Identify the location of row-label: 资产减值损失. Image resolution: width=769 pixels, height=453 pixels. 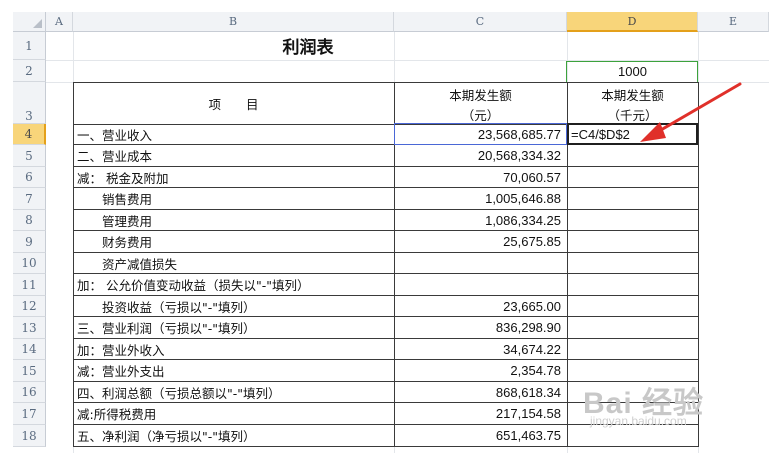
(233, 263).